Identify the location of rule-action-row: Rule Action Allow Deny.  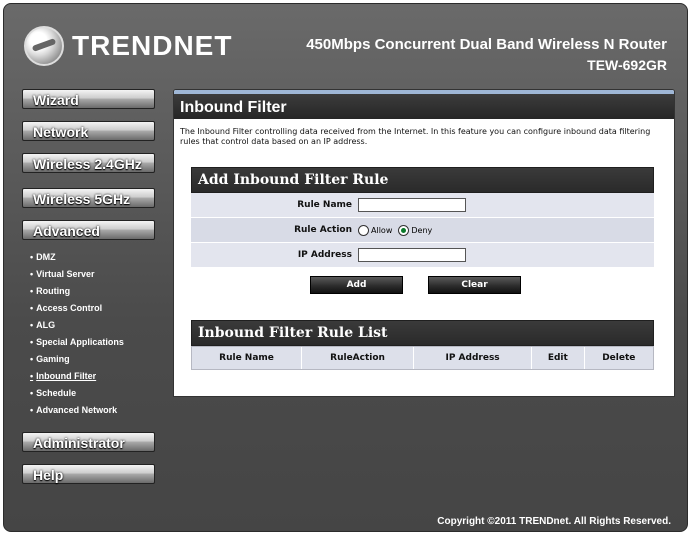
(422, 230).